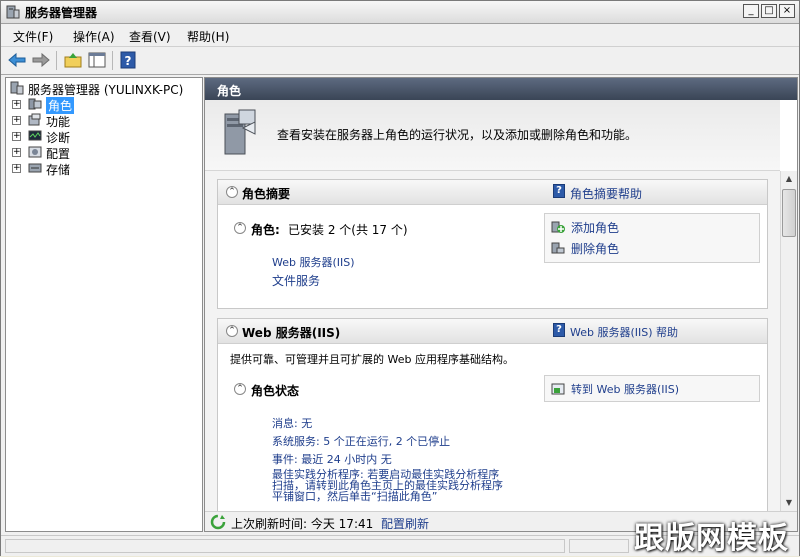 This screenshot has width=800, height=557. What do you see at coordinates (58, 154) in the screenshot?
I see `tree-item-label: 配置` at bounding box center [58, 154].